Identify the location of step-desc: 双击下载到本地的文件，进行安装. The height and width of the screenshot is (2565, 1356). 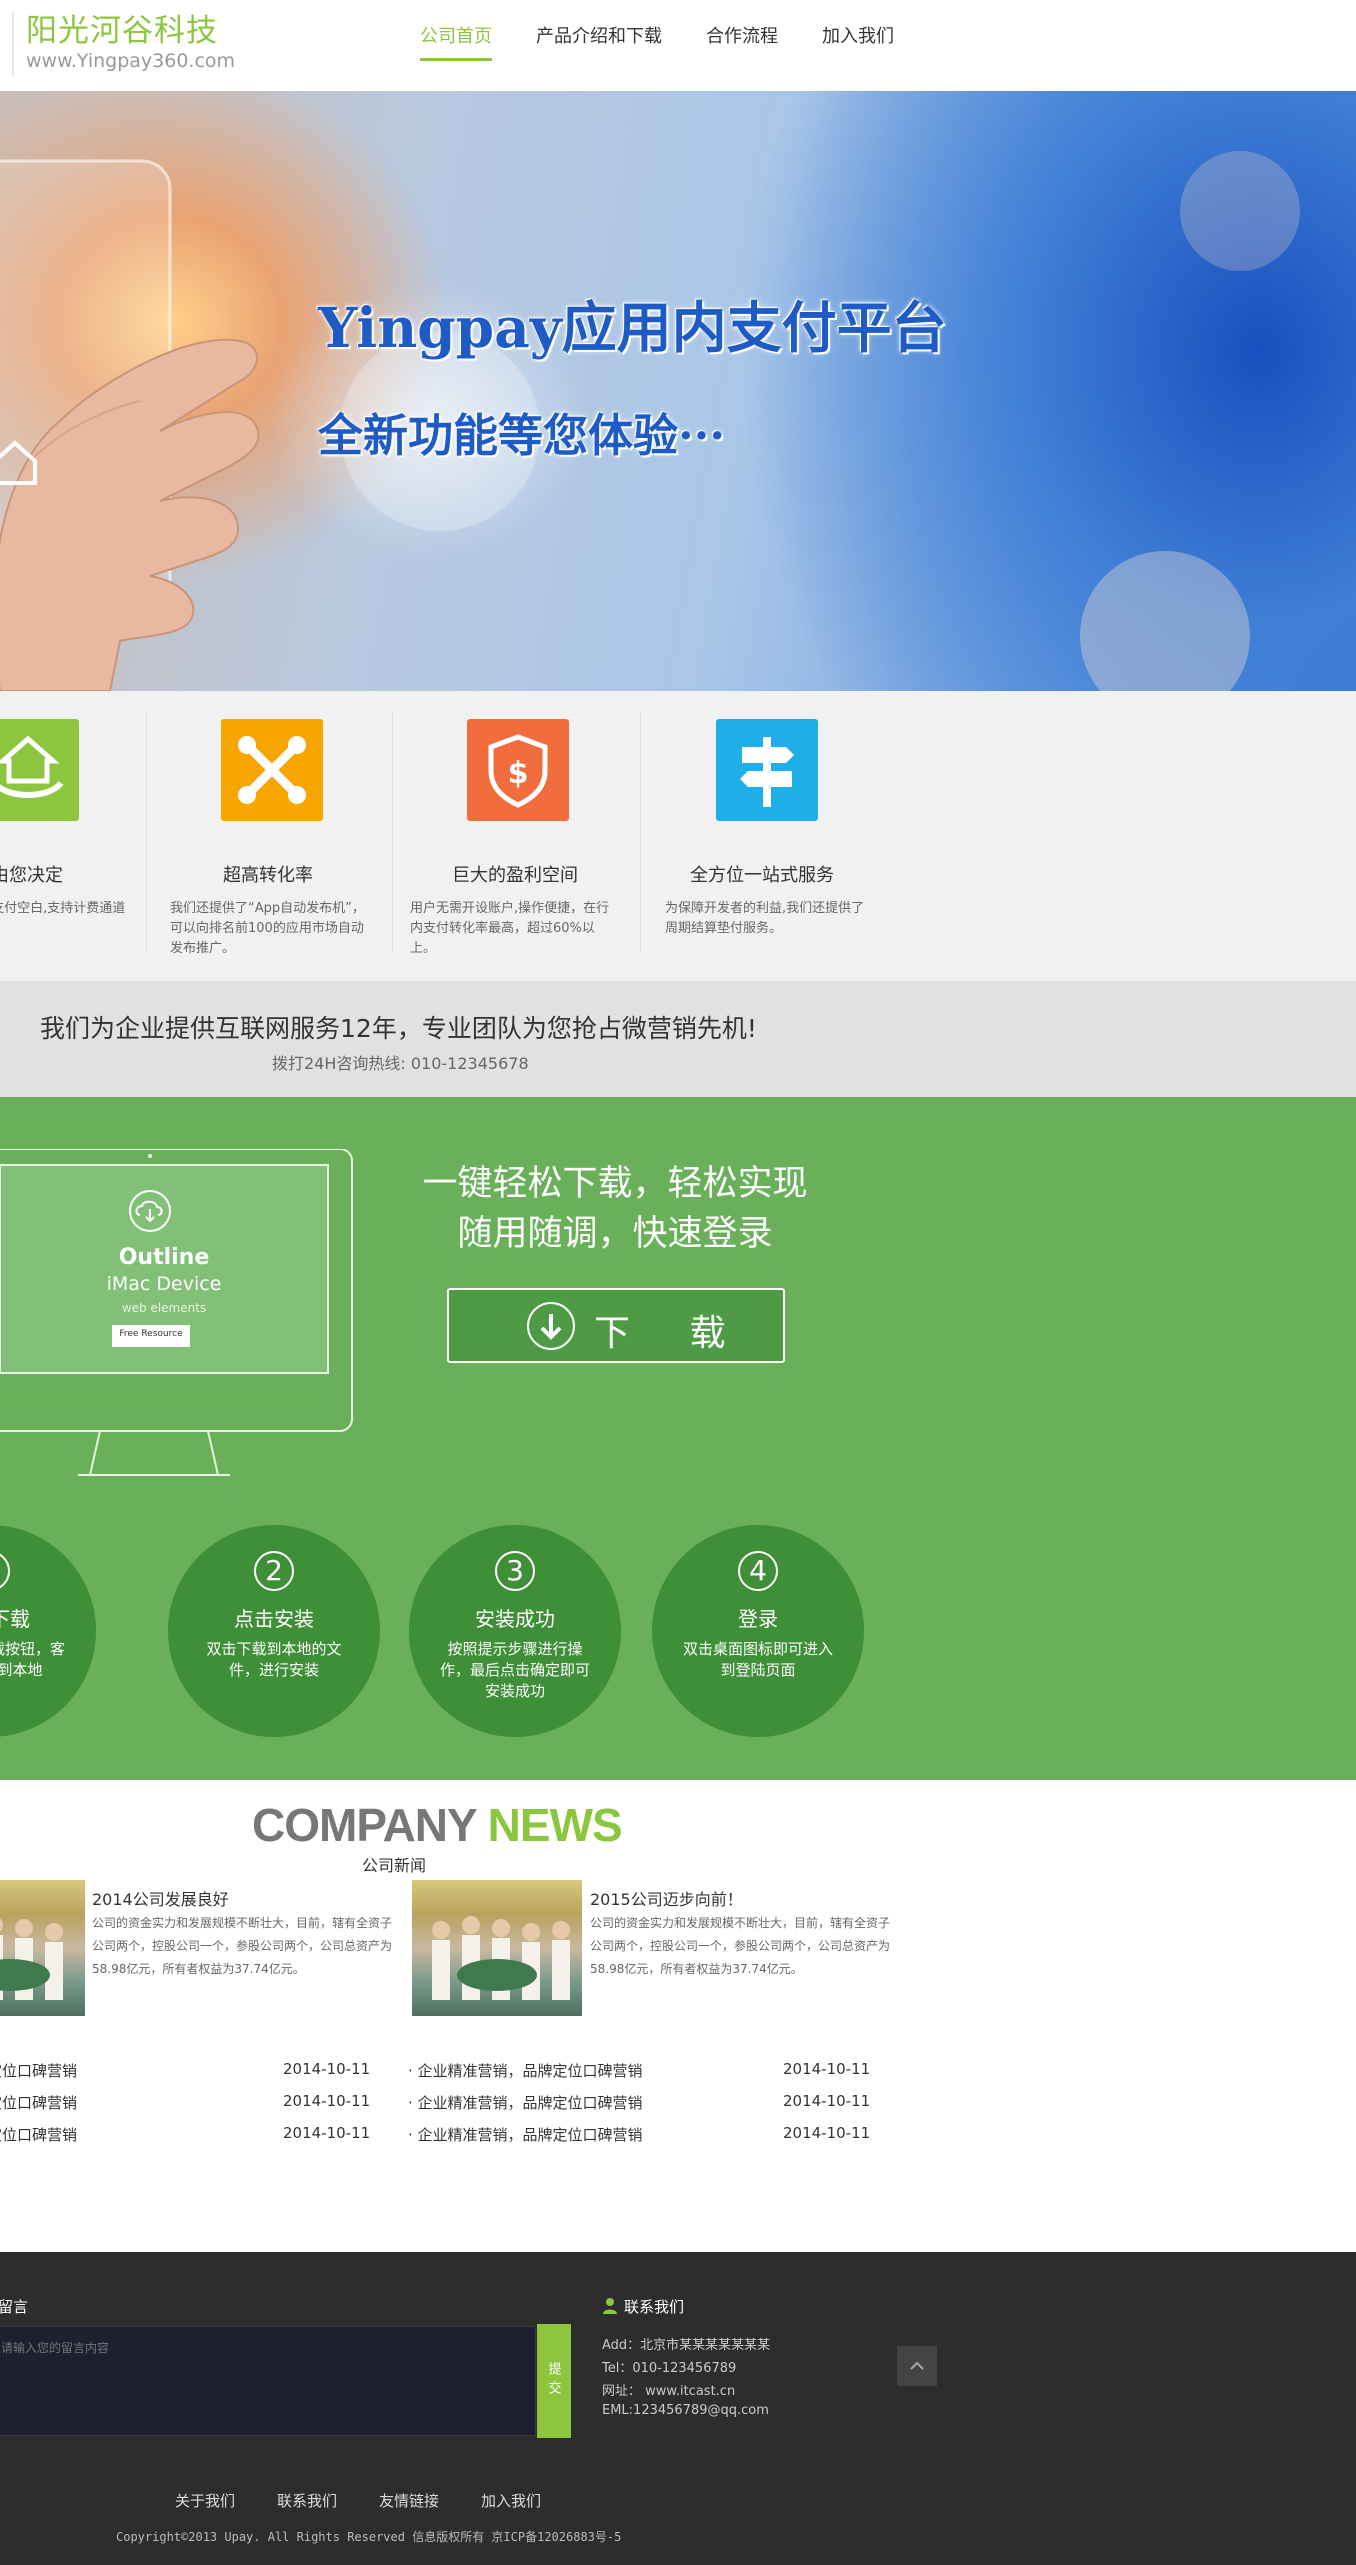
(274, 1659).